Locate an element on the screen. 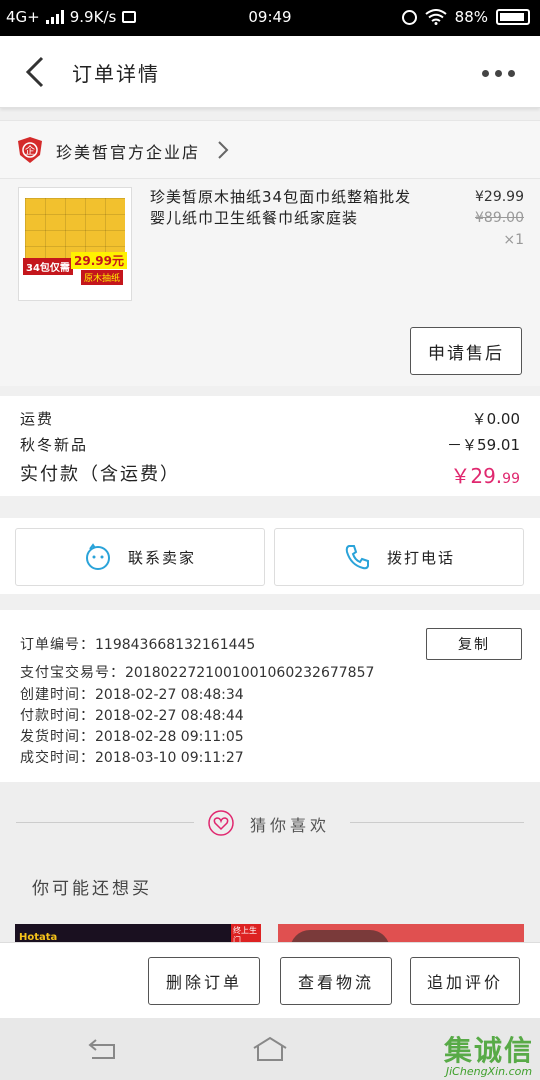  info-row-completed: 成交时间：2018-03-10 09:11:27 is located at coordinates (132, 758).